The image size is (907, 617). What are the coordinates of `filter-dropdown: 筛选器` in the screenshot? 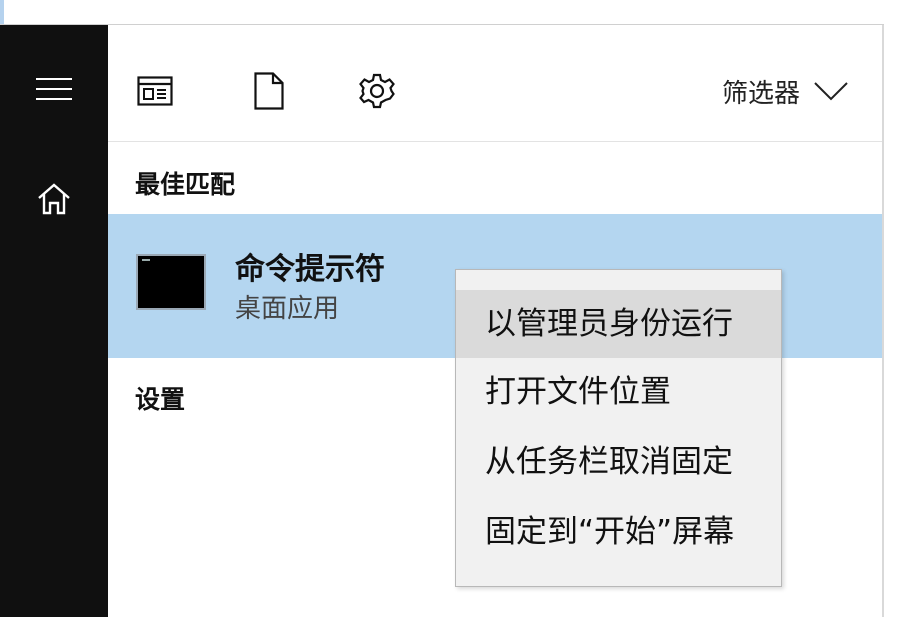 It's located at (785, 91).